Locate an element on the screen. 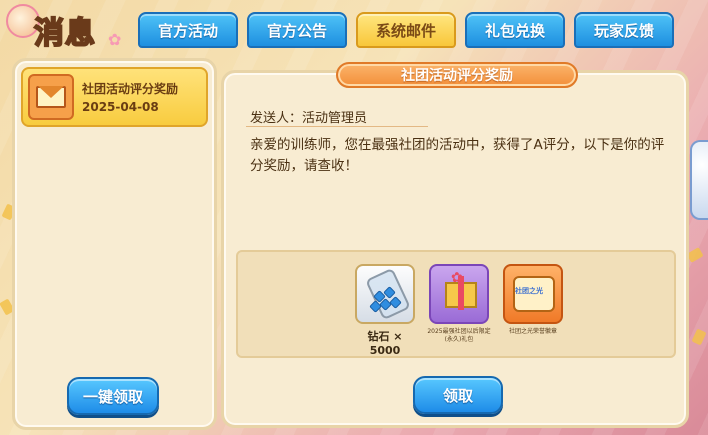 The image size is (708, 435). page-title: 消息 is located at coordinates (64, 33).